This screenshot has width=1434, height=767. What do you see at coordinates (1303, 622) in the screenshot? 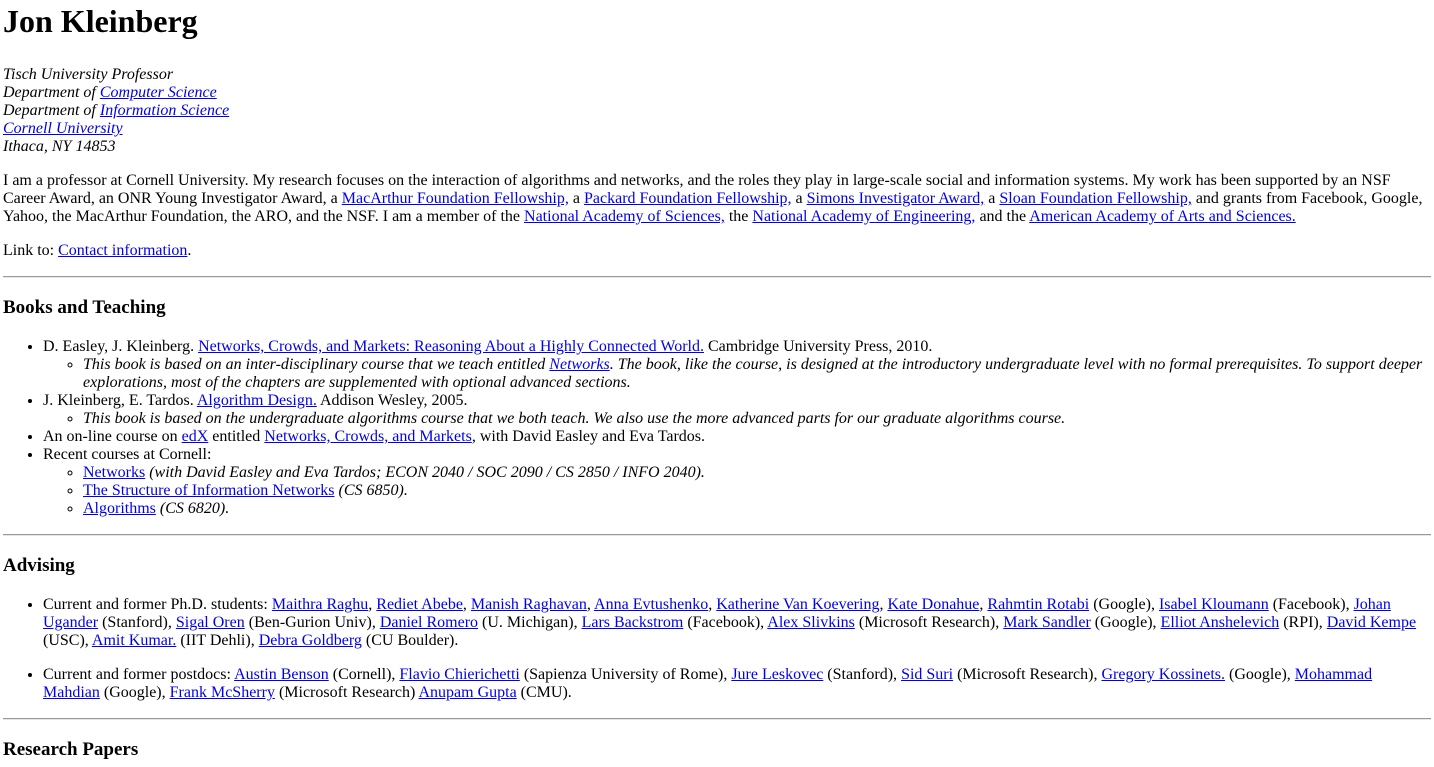
I see `affiliation-text: (RPI),` at bounding box center [1303, 622].